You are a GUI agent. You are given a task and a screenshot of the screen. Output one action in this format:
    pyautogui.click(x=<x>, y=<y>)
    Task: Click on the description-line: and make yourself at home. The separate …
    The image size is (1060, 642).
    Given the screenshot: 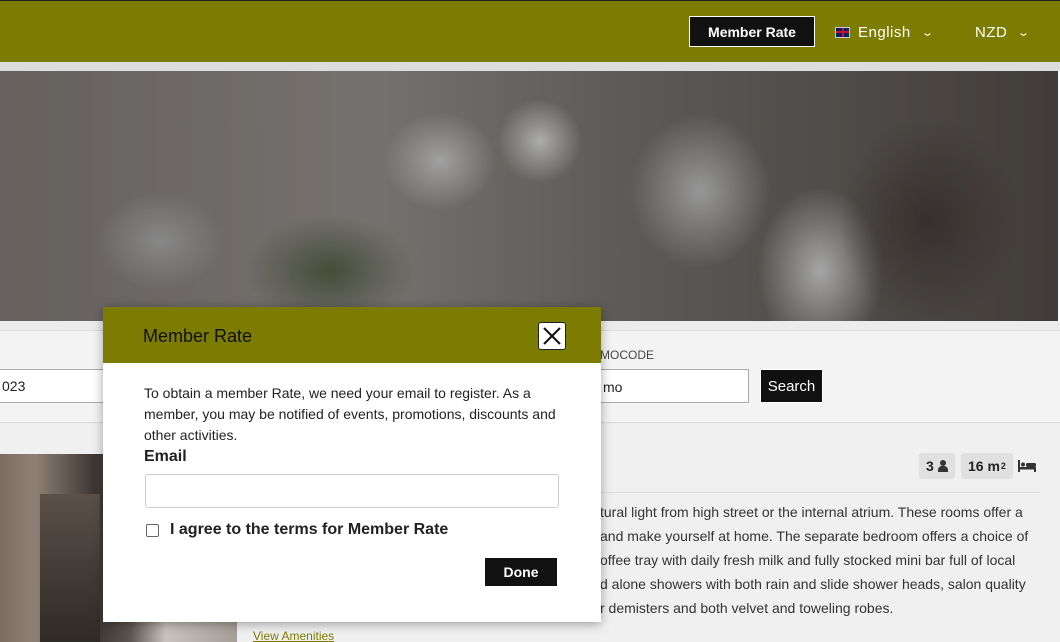 What is the action you would take?
    pyautogui.click(x=814, y=536)
    